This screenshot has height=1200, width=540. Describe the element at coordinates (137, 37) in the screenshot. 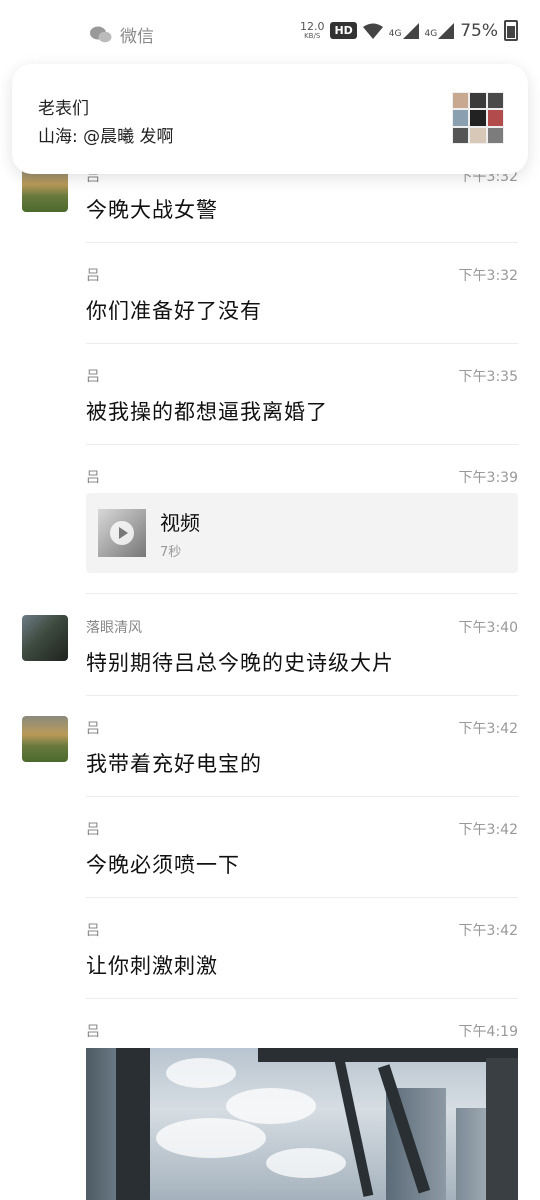

I see `status-app-name: 微信` at that location.